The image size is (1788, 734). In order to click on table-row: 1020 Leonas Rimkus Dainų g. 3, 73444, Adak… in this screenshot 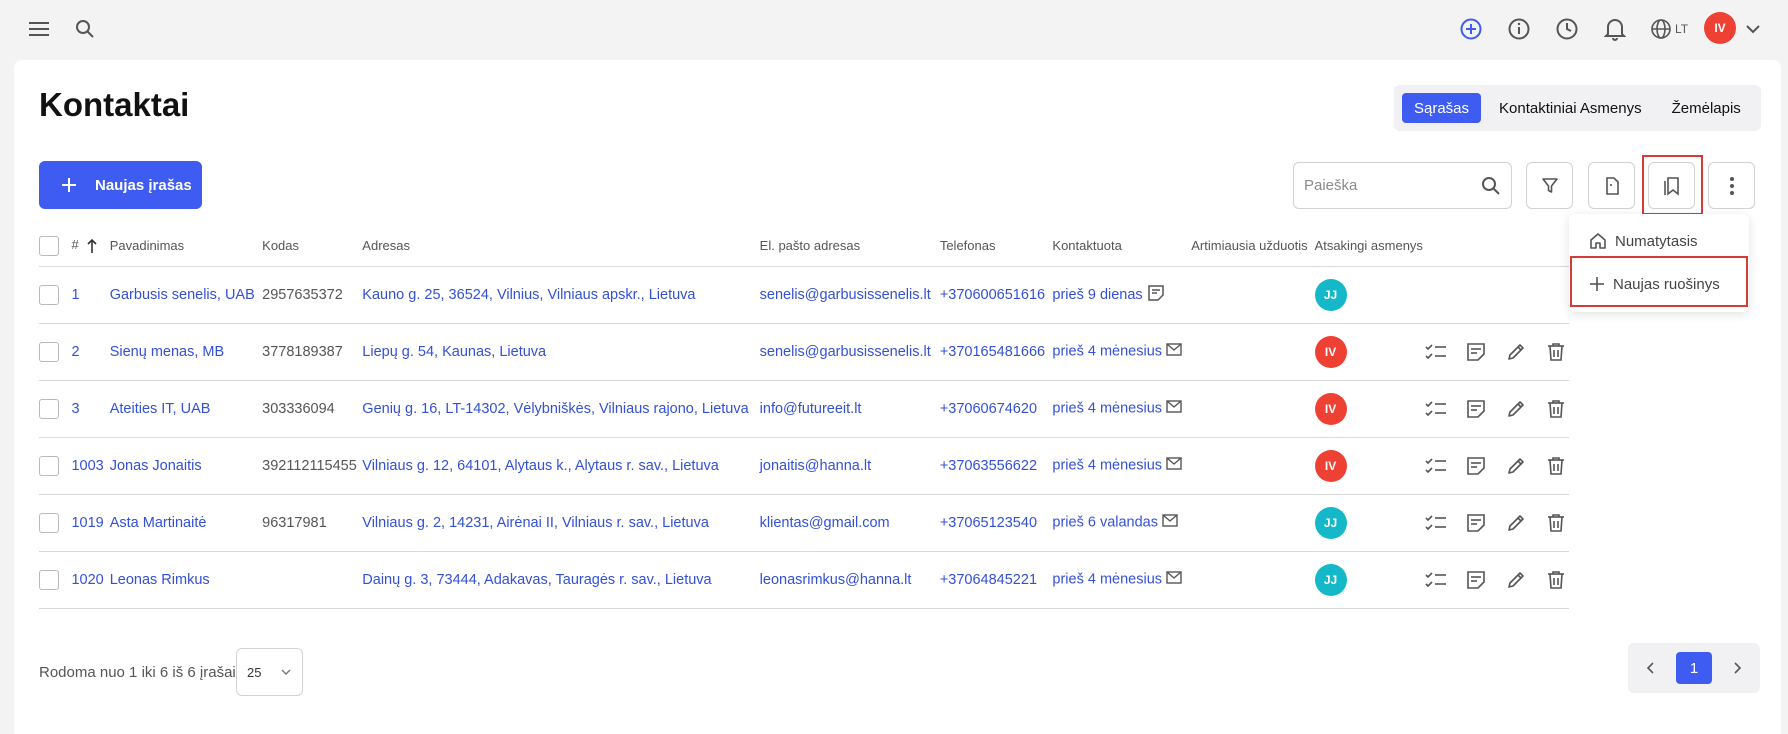, I will do `click(804, 580)`.